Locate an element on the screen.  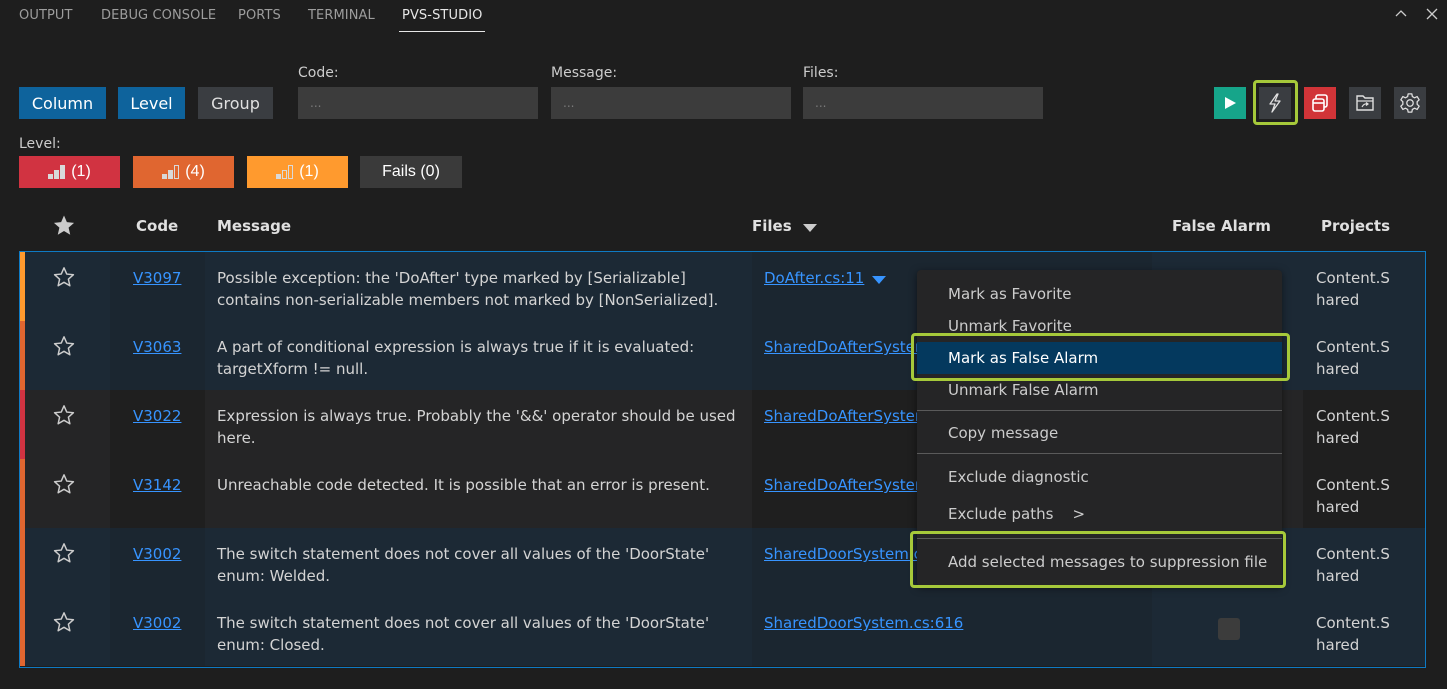
run-analysis-button is located at coordinates (1230, 103).